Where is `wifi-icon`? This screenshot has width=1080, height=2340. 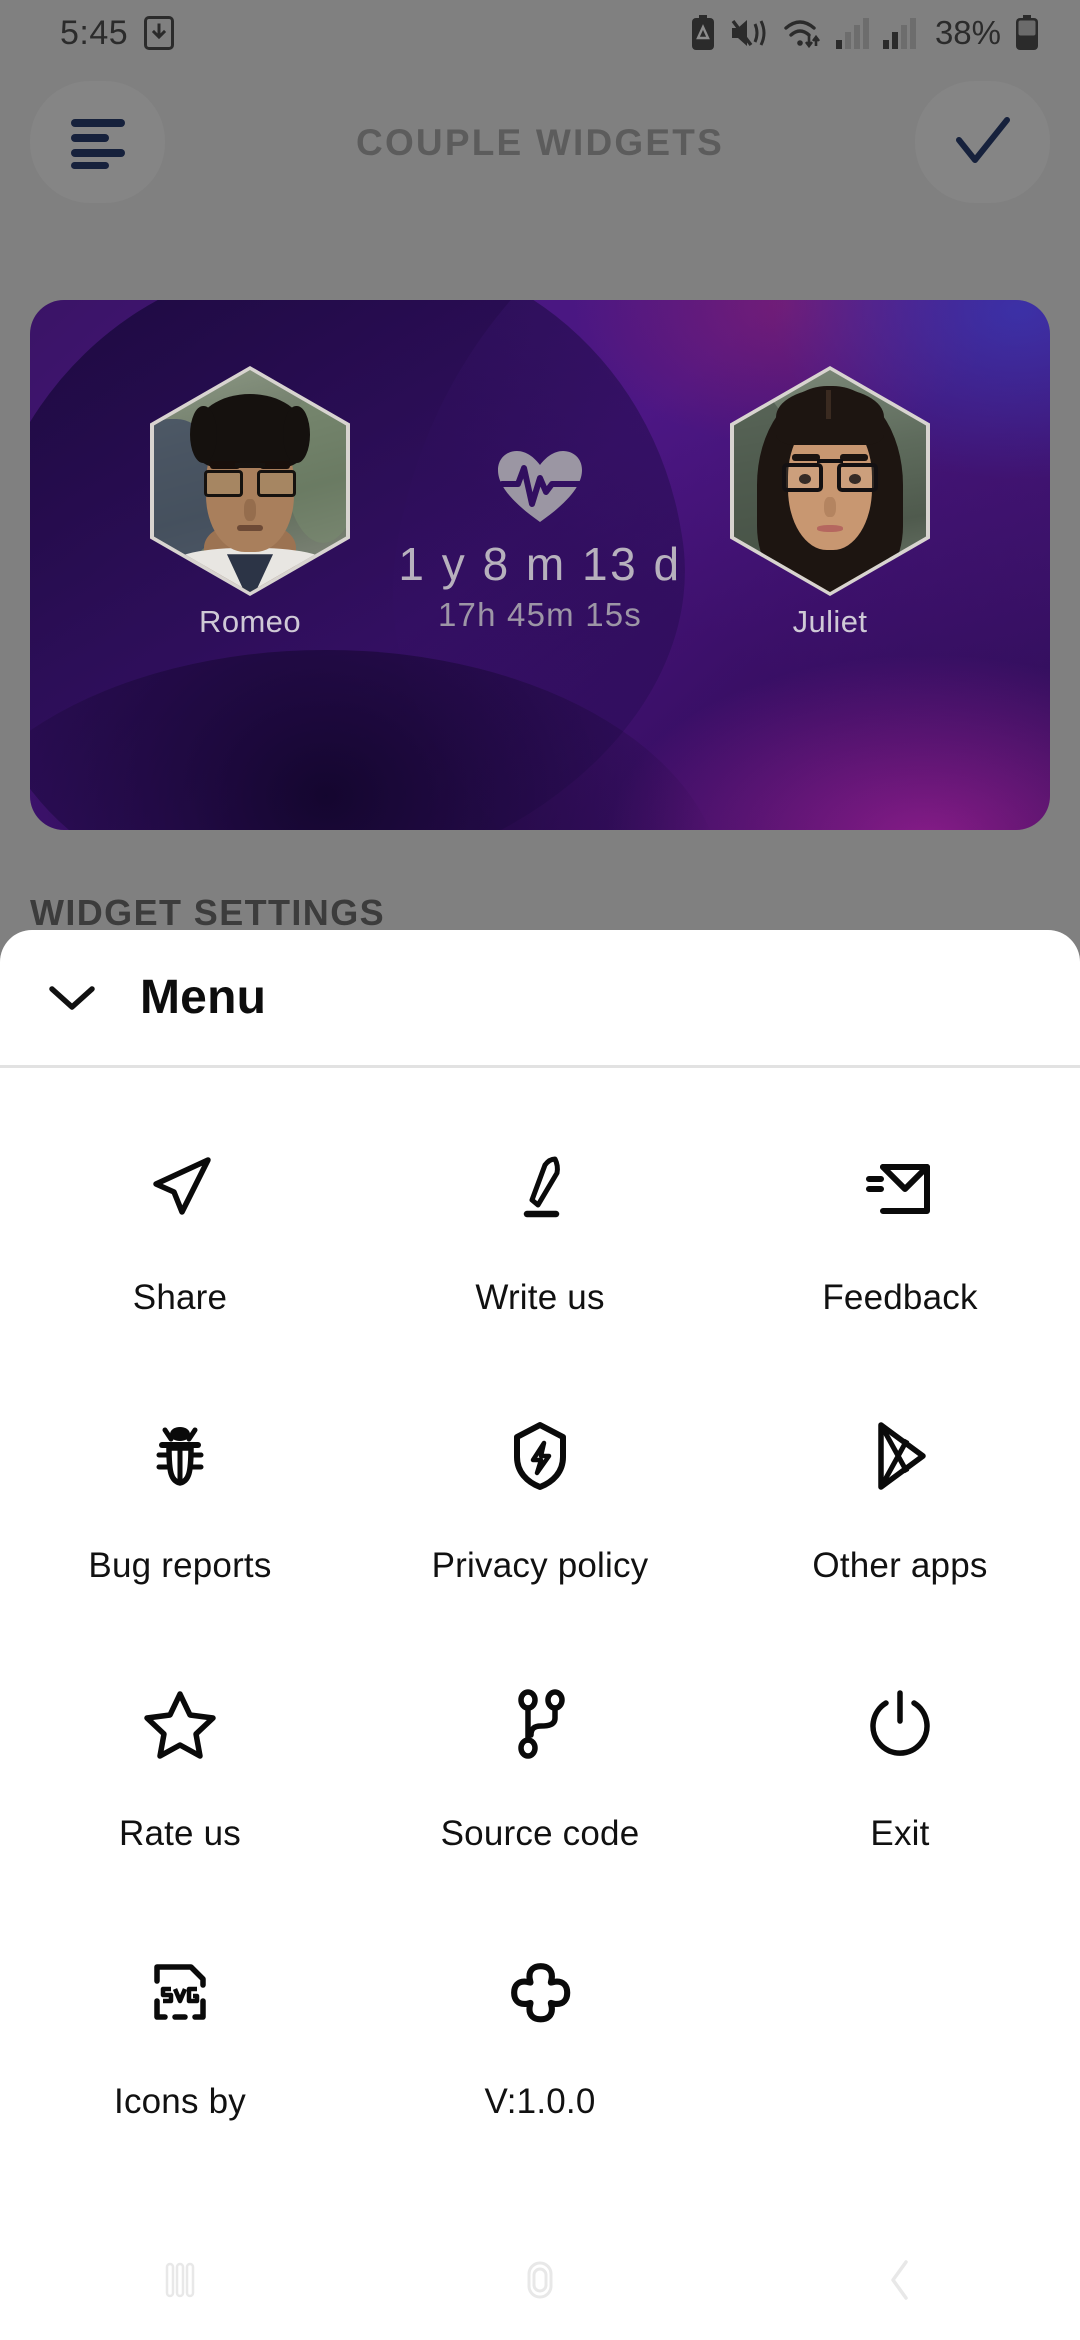 wifi-icon is located at coordinates (802, 34).